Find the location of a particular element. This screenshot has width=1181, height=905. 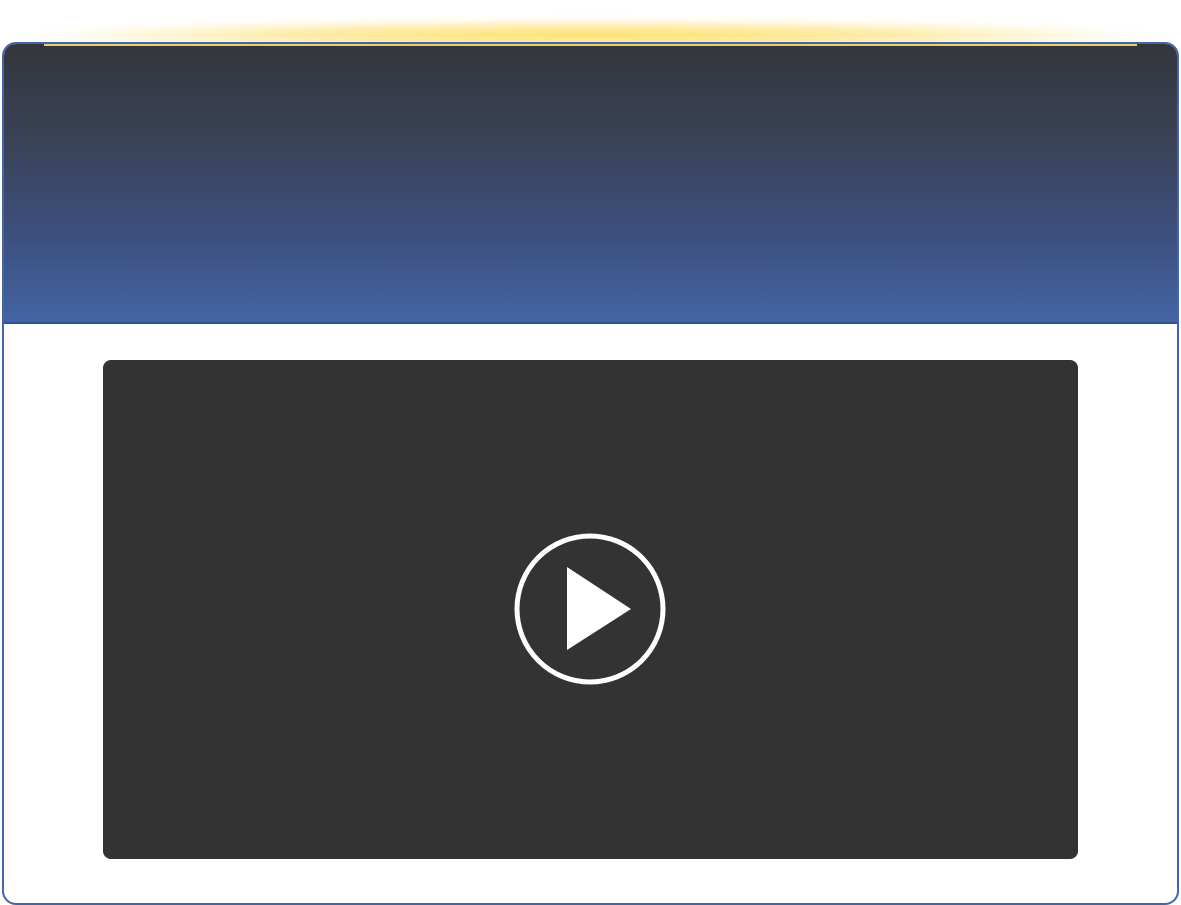

header-highlight-line is located at coordinates (590, 45).